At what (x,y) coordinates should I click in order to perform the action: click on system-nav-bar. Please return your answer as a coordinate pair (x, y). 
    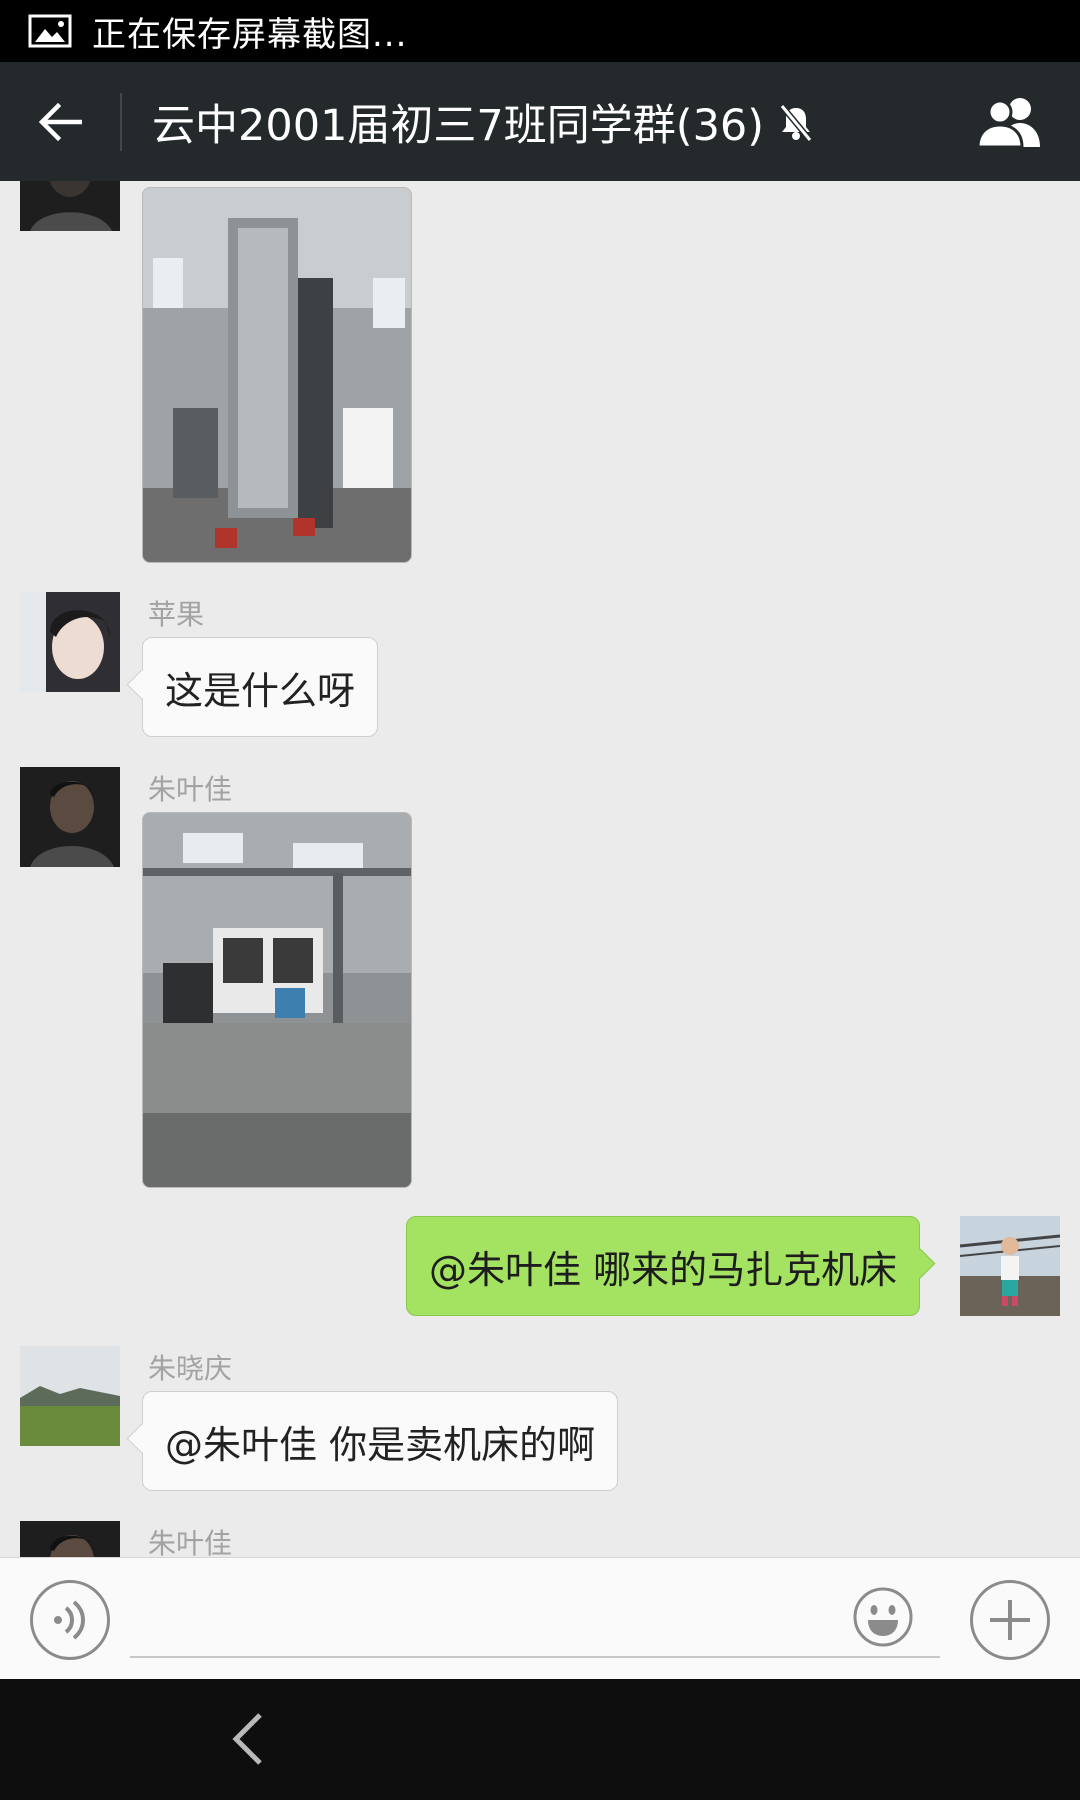
    Looking at the image, I should click on (540, 1739).